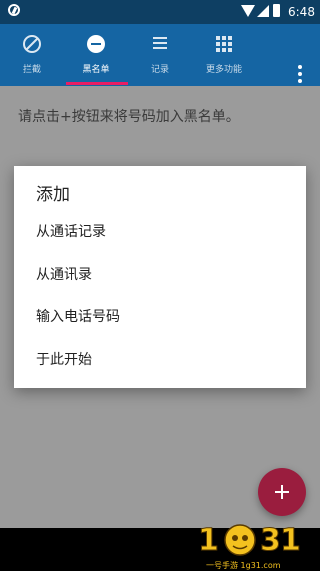  What do you see at coordinates (243, 565) in the screenshot?
I see `watermark-text: 一号手游 1g31.com` at bounding box center [243, 565].